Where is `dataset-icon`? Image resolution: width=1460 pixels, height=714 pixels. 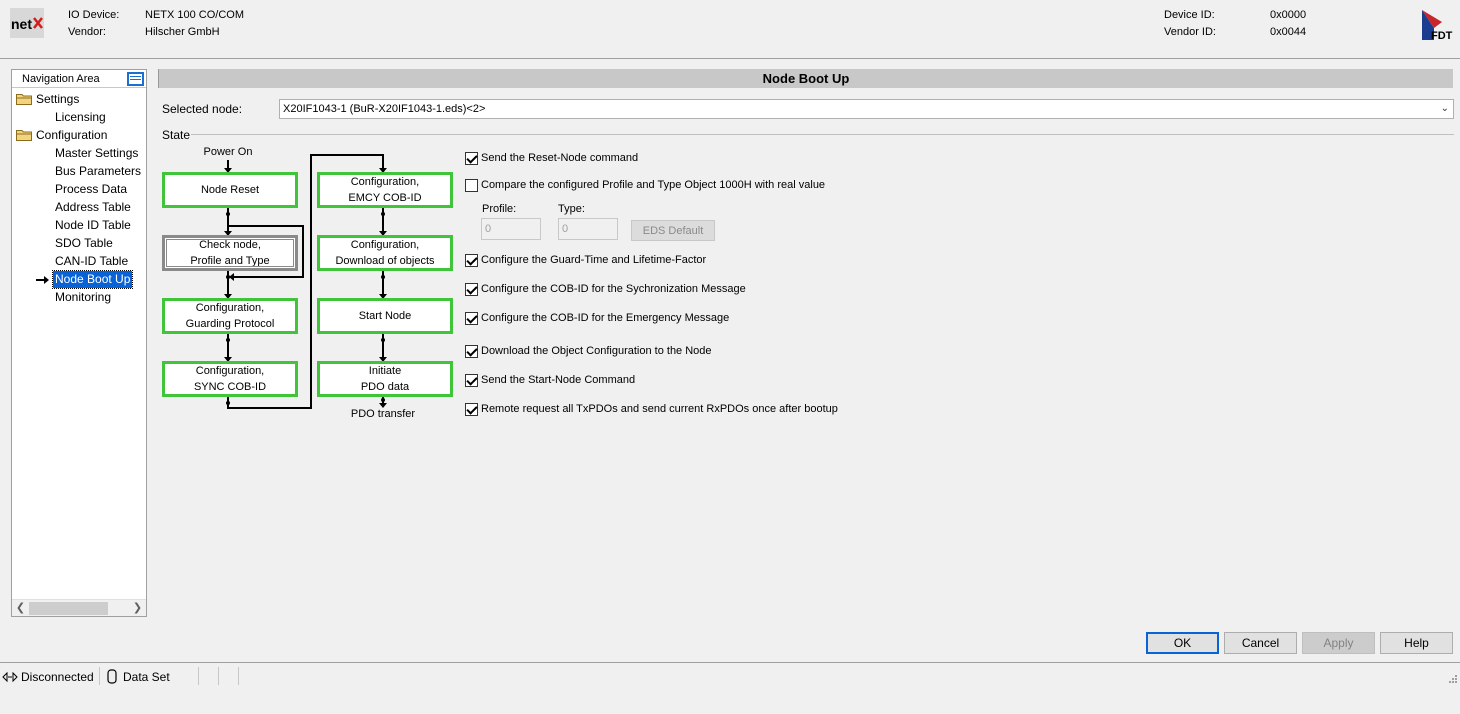 dataset-icon is located at coordinates (112, 676).